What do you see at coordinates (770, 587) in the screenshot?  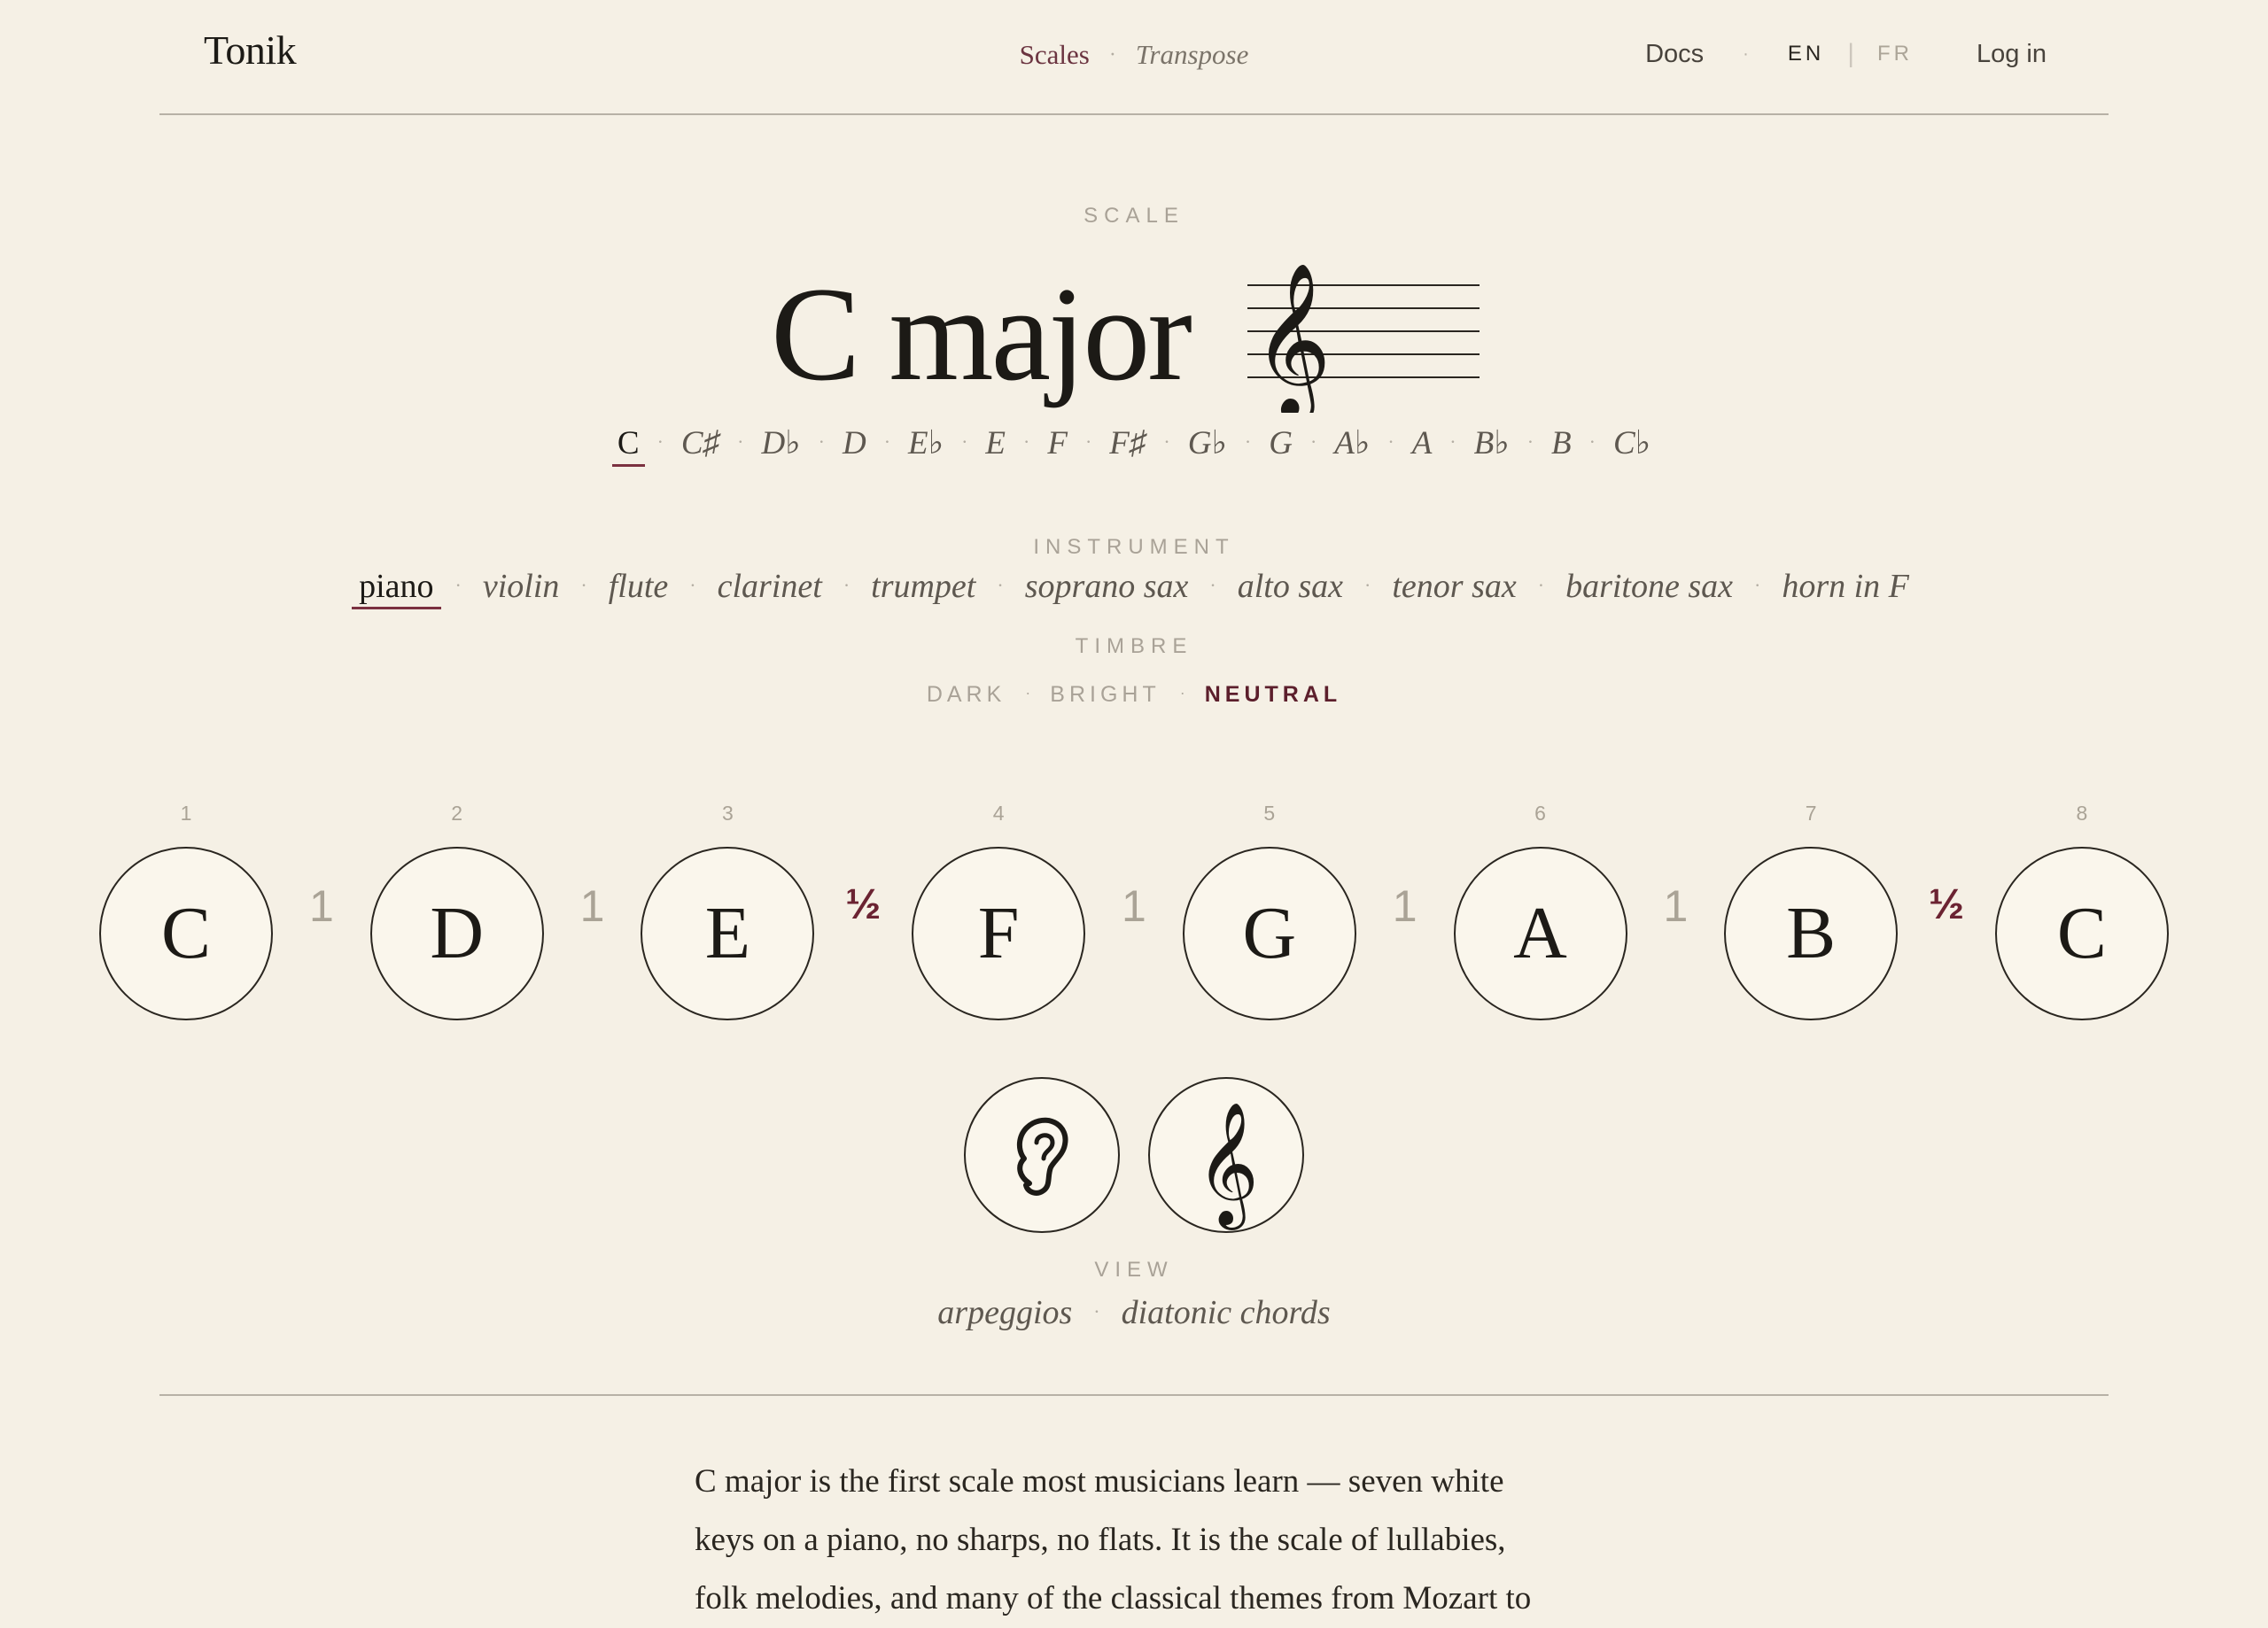 I see `instrument-option: clarinet` at bounding box center [770, 587].